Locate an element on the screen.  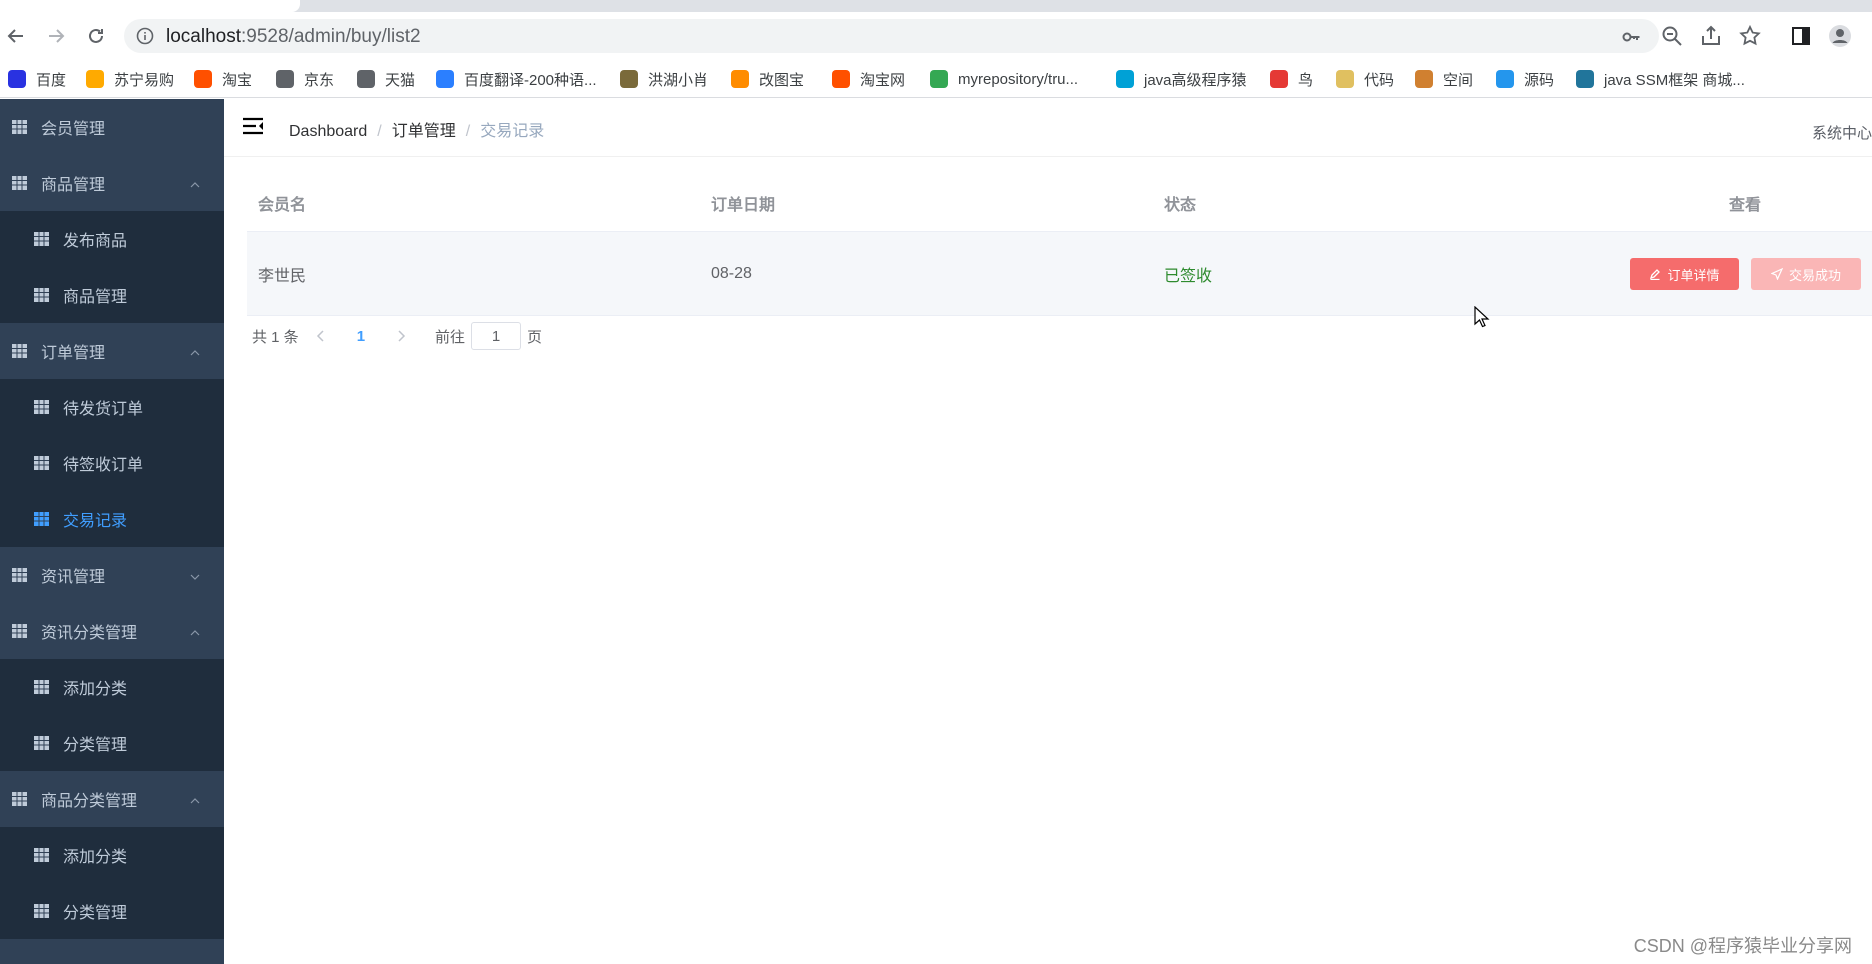
baidu-icon is located at coordinates (17, 79).